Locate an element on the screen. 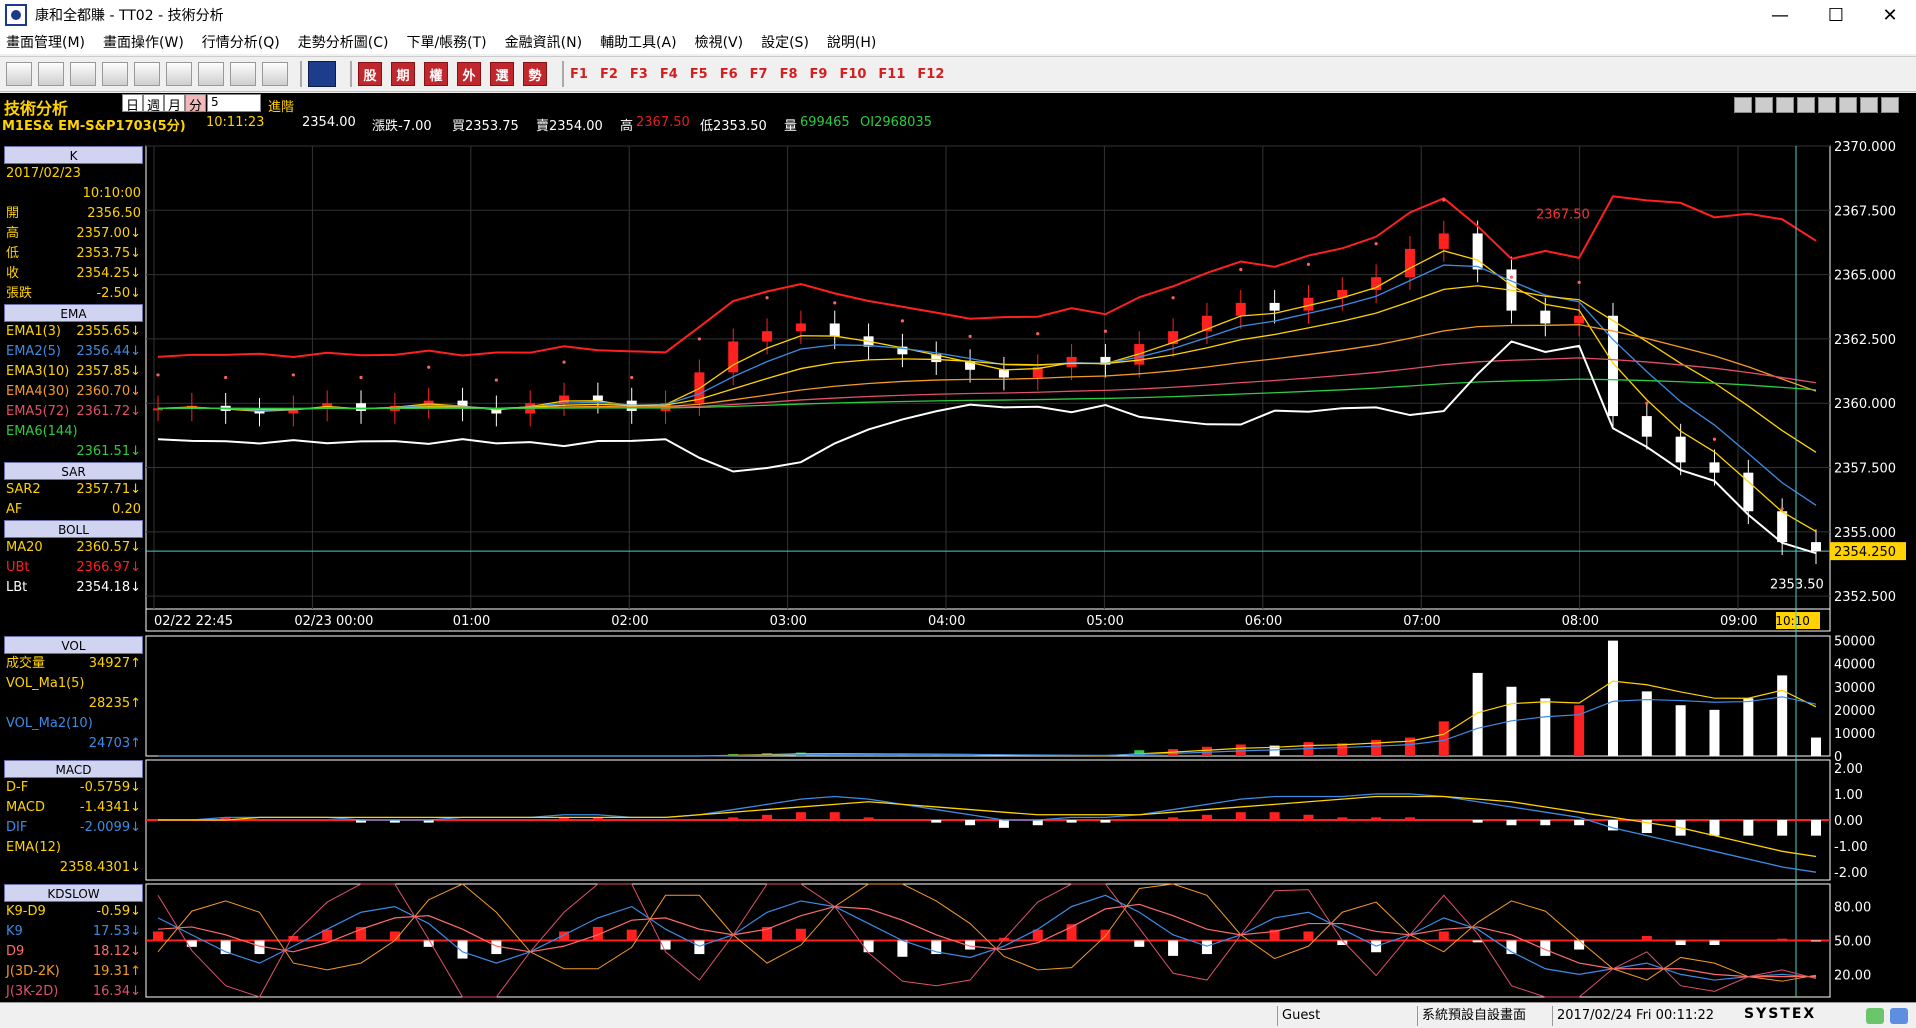 This screenshot has width=1916, height=1028. coin-icon is located at coordinates (211, 74).